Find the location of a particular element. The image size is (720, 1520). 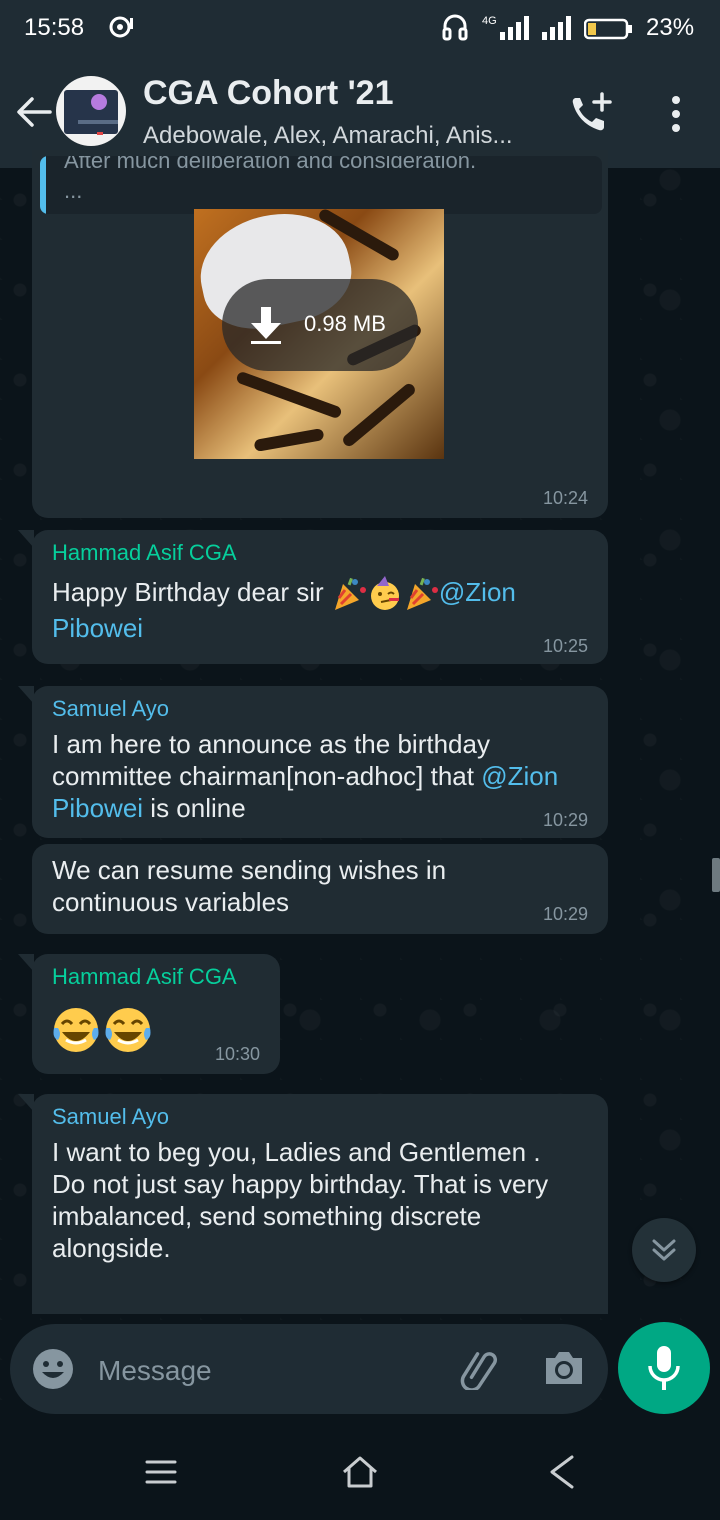

message-input is located at coordinates (263, 1371).